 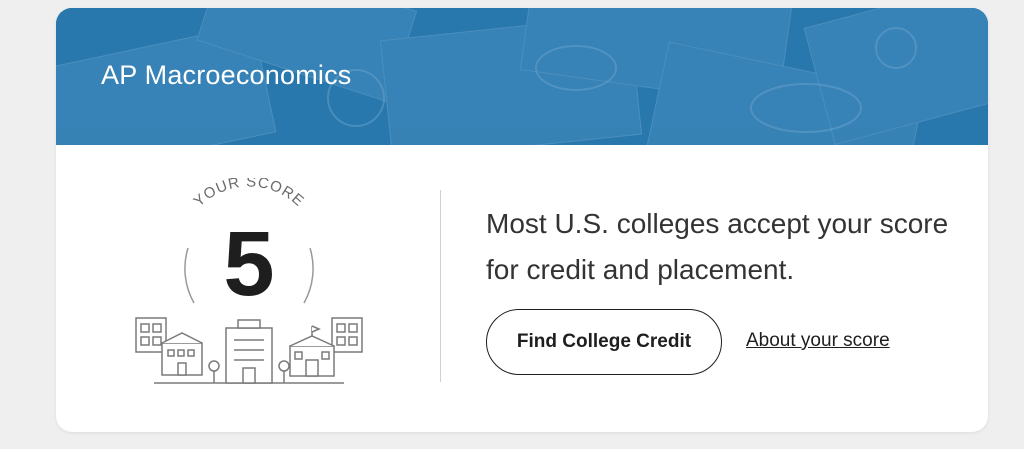 I want to click on section-divider, so click(x=440, y=286).